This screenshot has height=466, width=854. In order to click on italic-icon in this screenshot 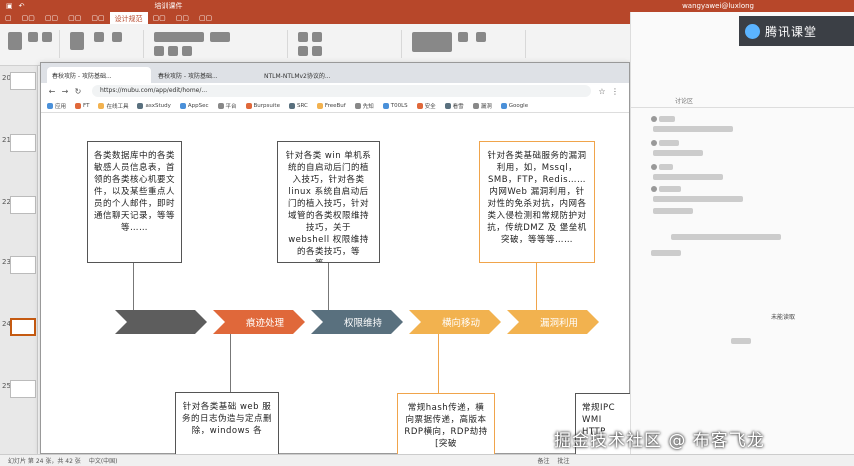, I will do `click(173, 51)`.